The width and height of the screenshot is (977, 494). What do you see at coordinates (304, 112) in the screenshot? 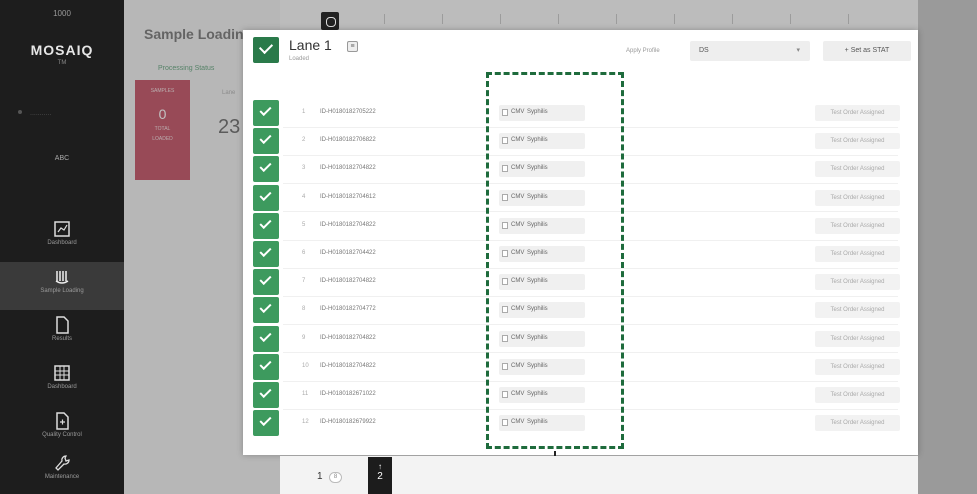
I see `row-number: 1` at bounding box center [304, 112].